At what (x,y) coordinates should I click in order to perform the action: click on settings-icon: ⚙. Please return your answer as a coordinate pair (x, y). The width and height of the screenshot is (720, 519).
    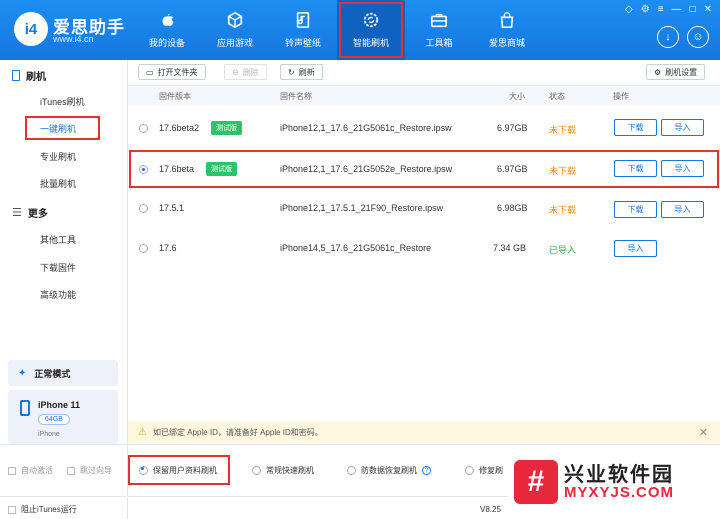
    Looking at the image, I should click on (645, 9).